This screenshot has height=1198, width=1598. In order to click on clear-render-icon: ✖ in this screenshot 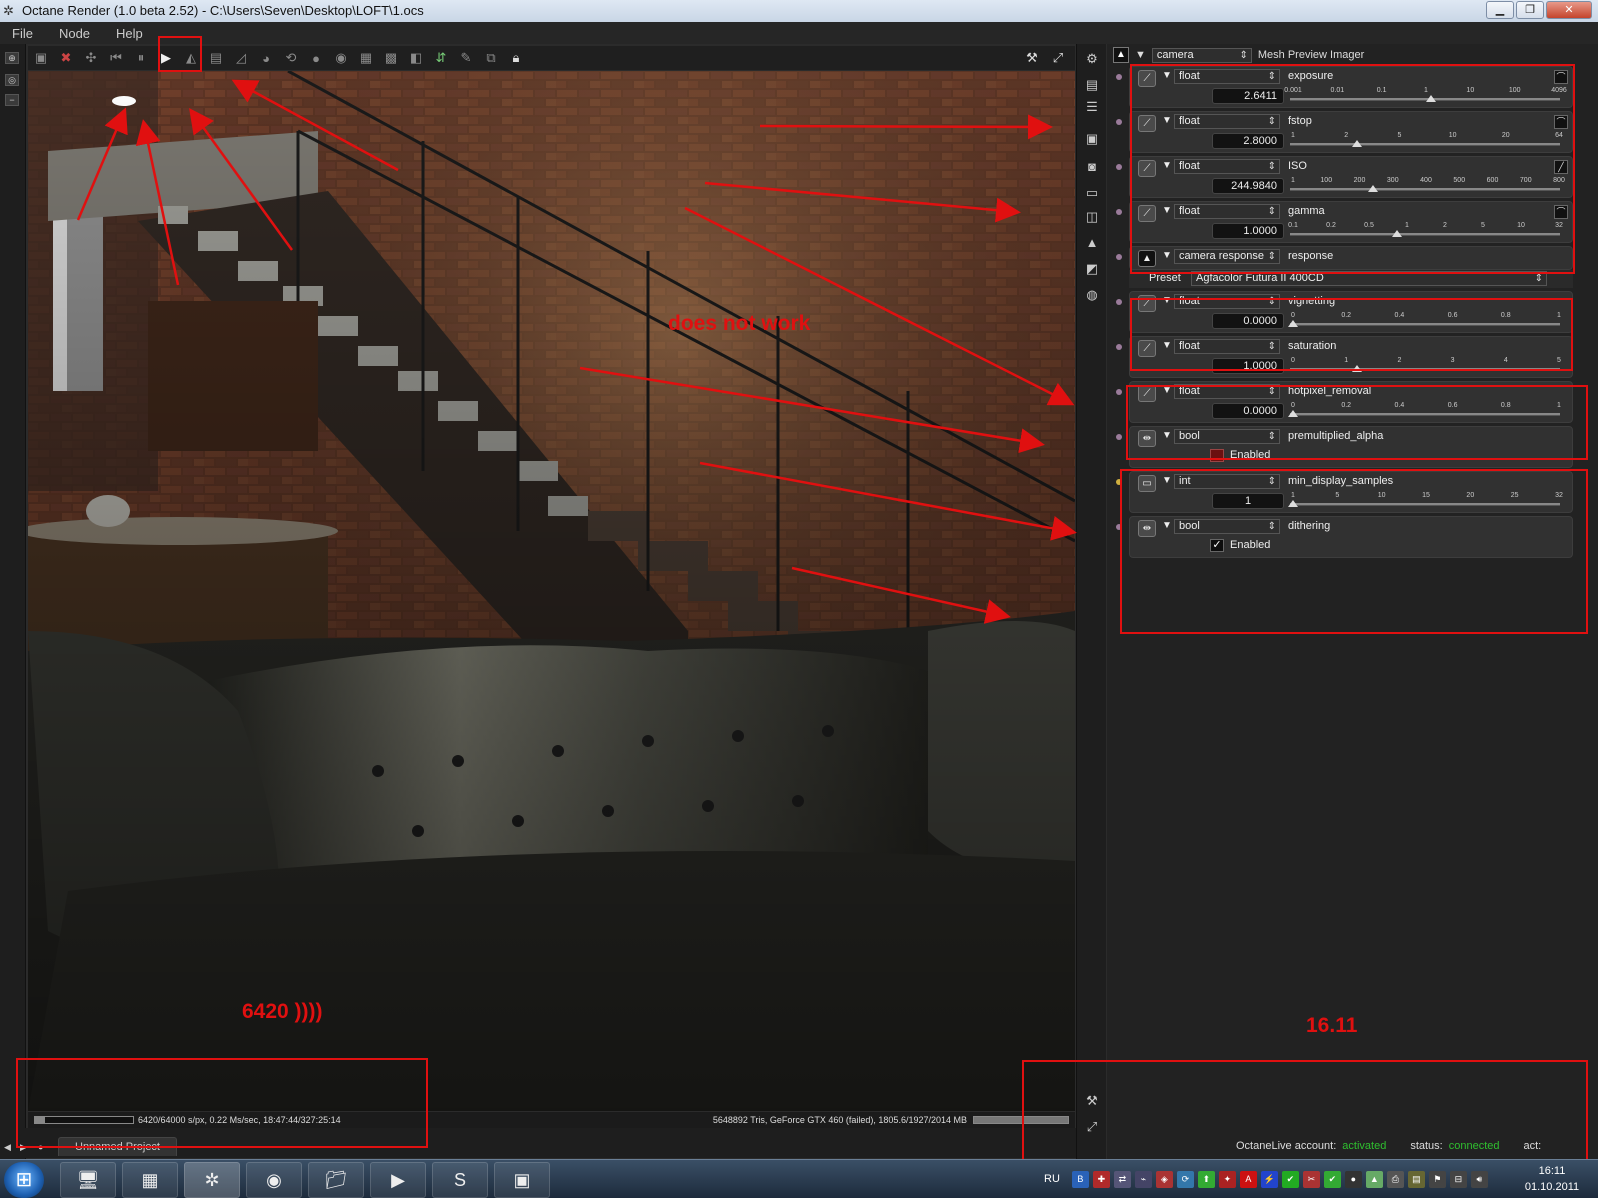, I will do `click(66, 58)`.